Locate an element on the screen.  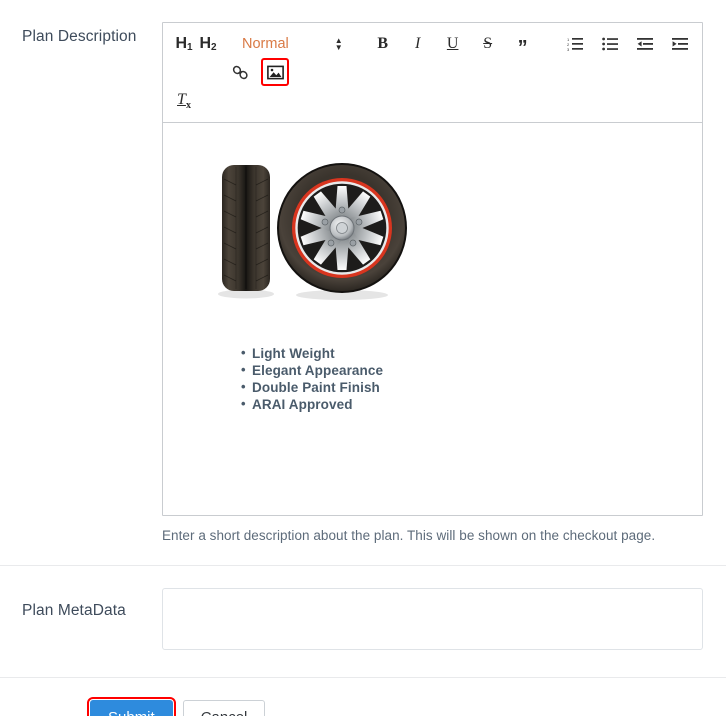
blockquote-glyph: ” is located at coordinates (522, 48).